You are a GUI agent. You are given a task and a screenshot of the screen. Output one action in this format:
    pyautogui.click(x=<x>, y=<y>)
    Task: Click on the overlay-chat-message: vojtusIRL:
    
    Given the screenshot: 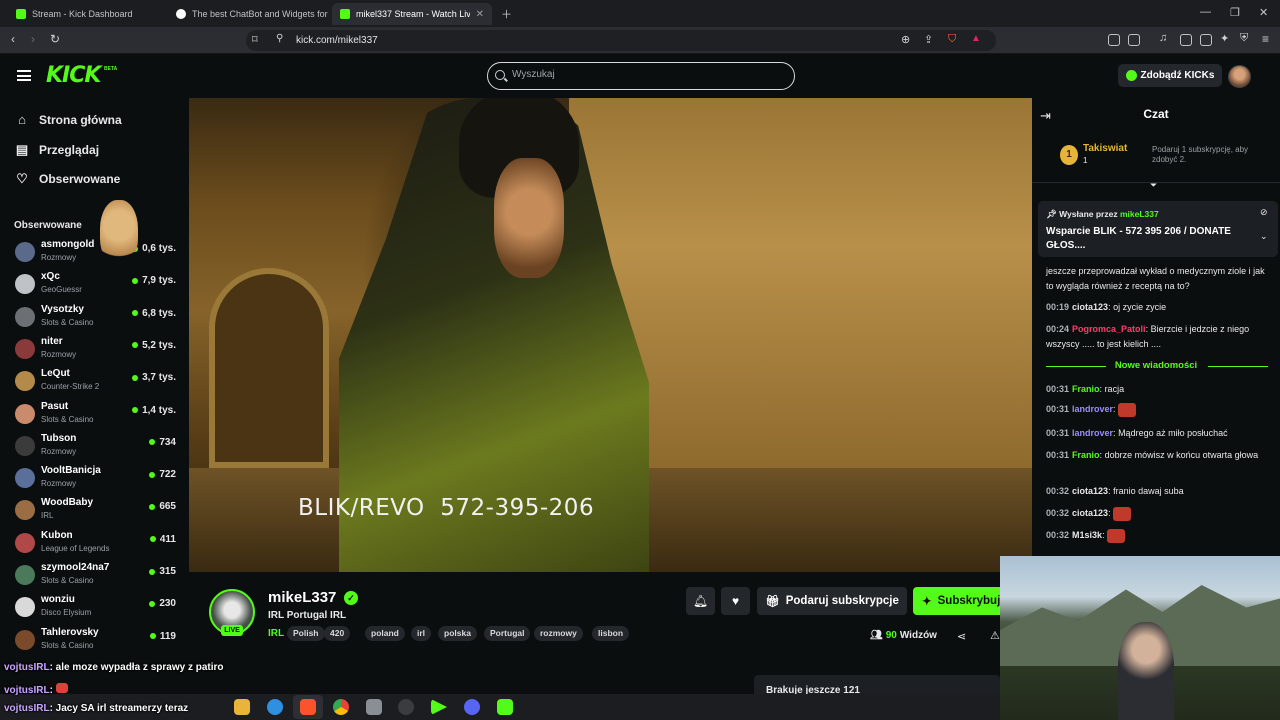 What is the action you would take?
    pyautogui.click(x=36, y=689)
    